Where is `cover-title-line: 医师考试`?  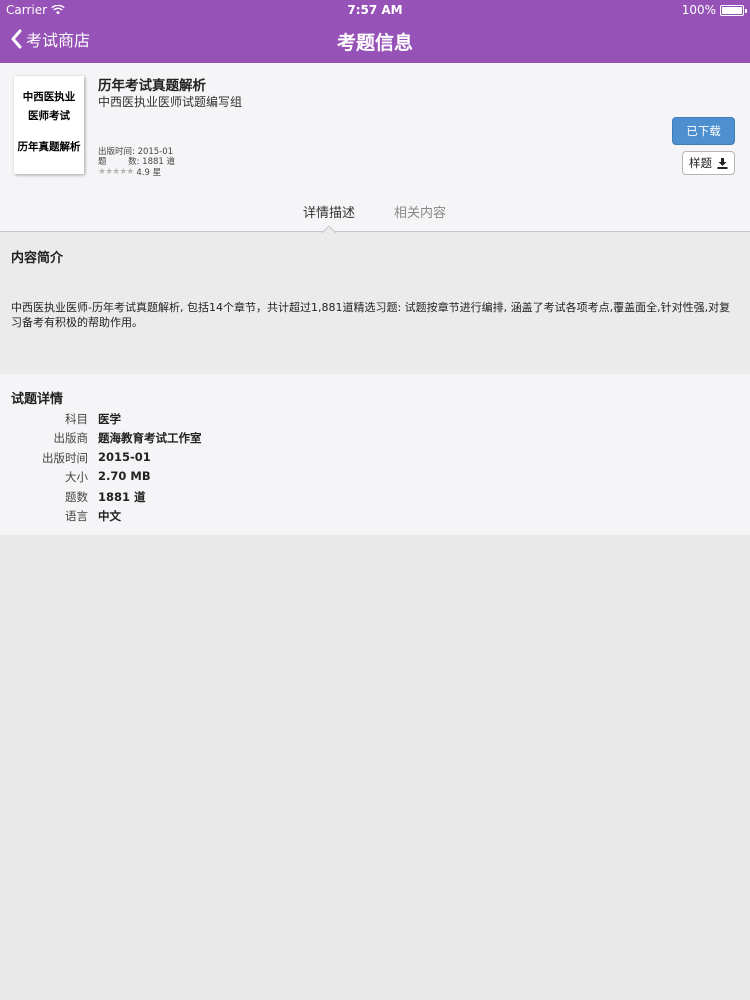
cover-title-line: 医师考试 is located at coordinates (49, 116).